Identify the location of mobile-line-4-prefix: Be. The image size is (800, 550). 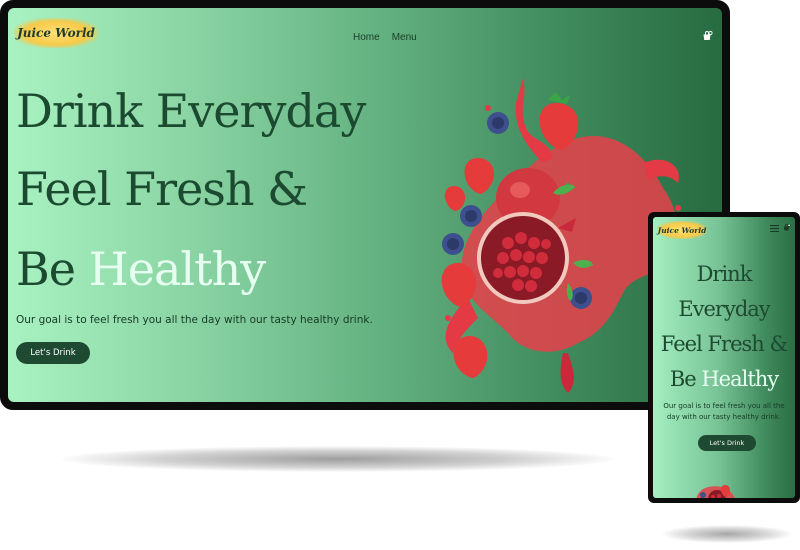
(685, 379).